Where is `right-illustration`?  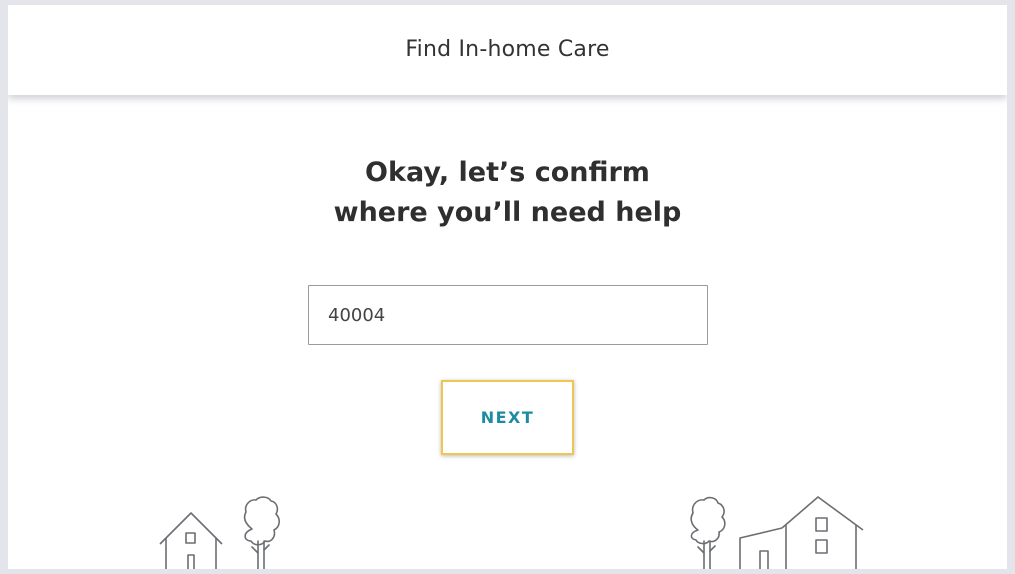 right-illustration is located at coordinates (777, 532).